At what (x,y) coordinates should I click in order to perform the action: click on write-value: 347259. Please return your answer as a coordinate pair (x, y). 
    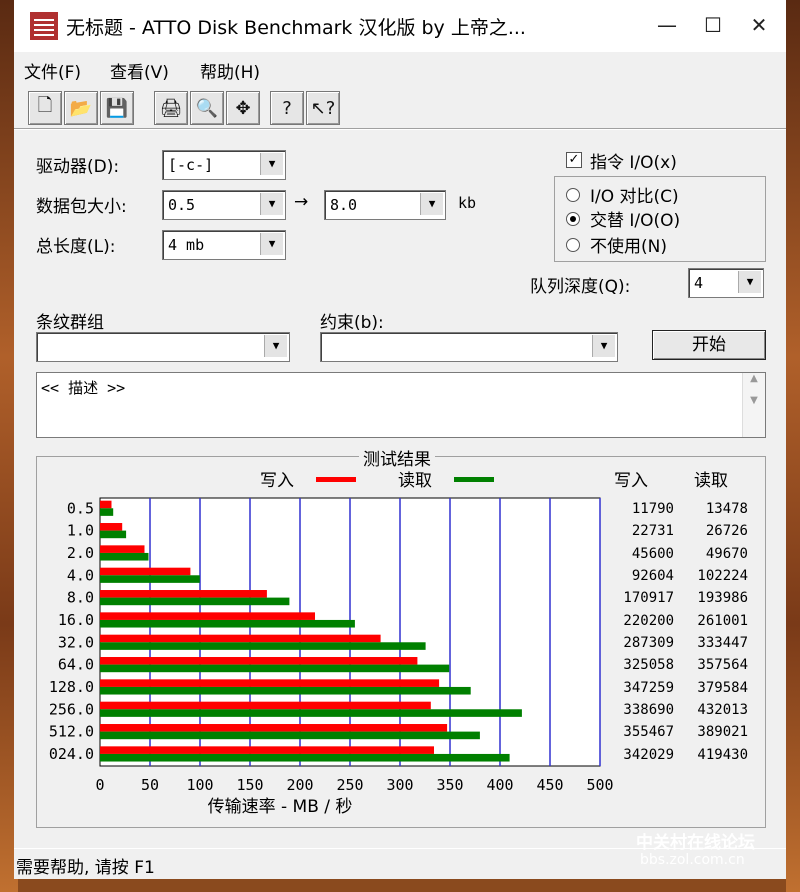
    Looking at the image, I should click on (648, 687).